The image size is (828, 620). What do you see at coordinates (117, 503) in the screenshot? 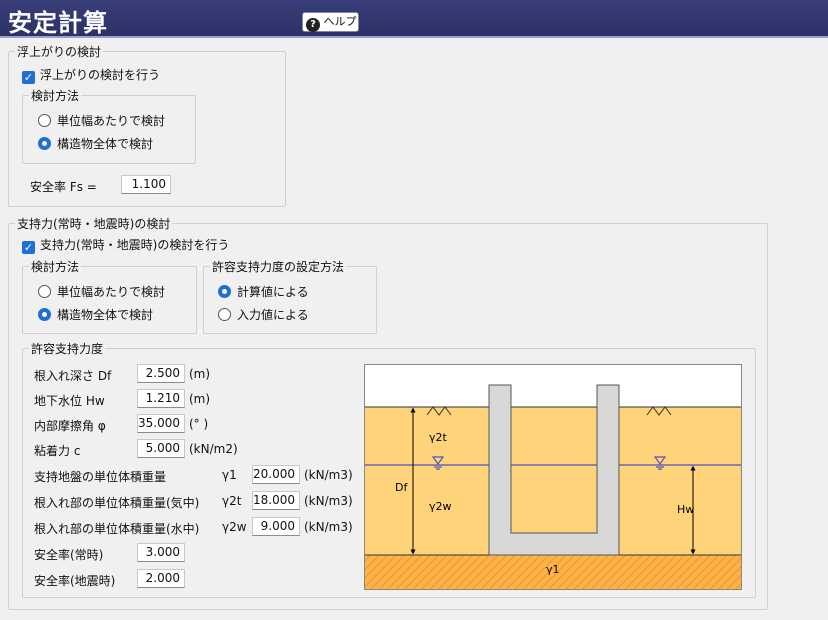
I see `param-label-g2t: 根入れ部の単位体積重量(気中)` at bounding box center [117, 503].